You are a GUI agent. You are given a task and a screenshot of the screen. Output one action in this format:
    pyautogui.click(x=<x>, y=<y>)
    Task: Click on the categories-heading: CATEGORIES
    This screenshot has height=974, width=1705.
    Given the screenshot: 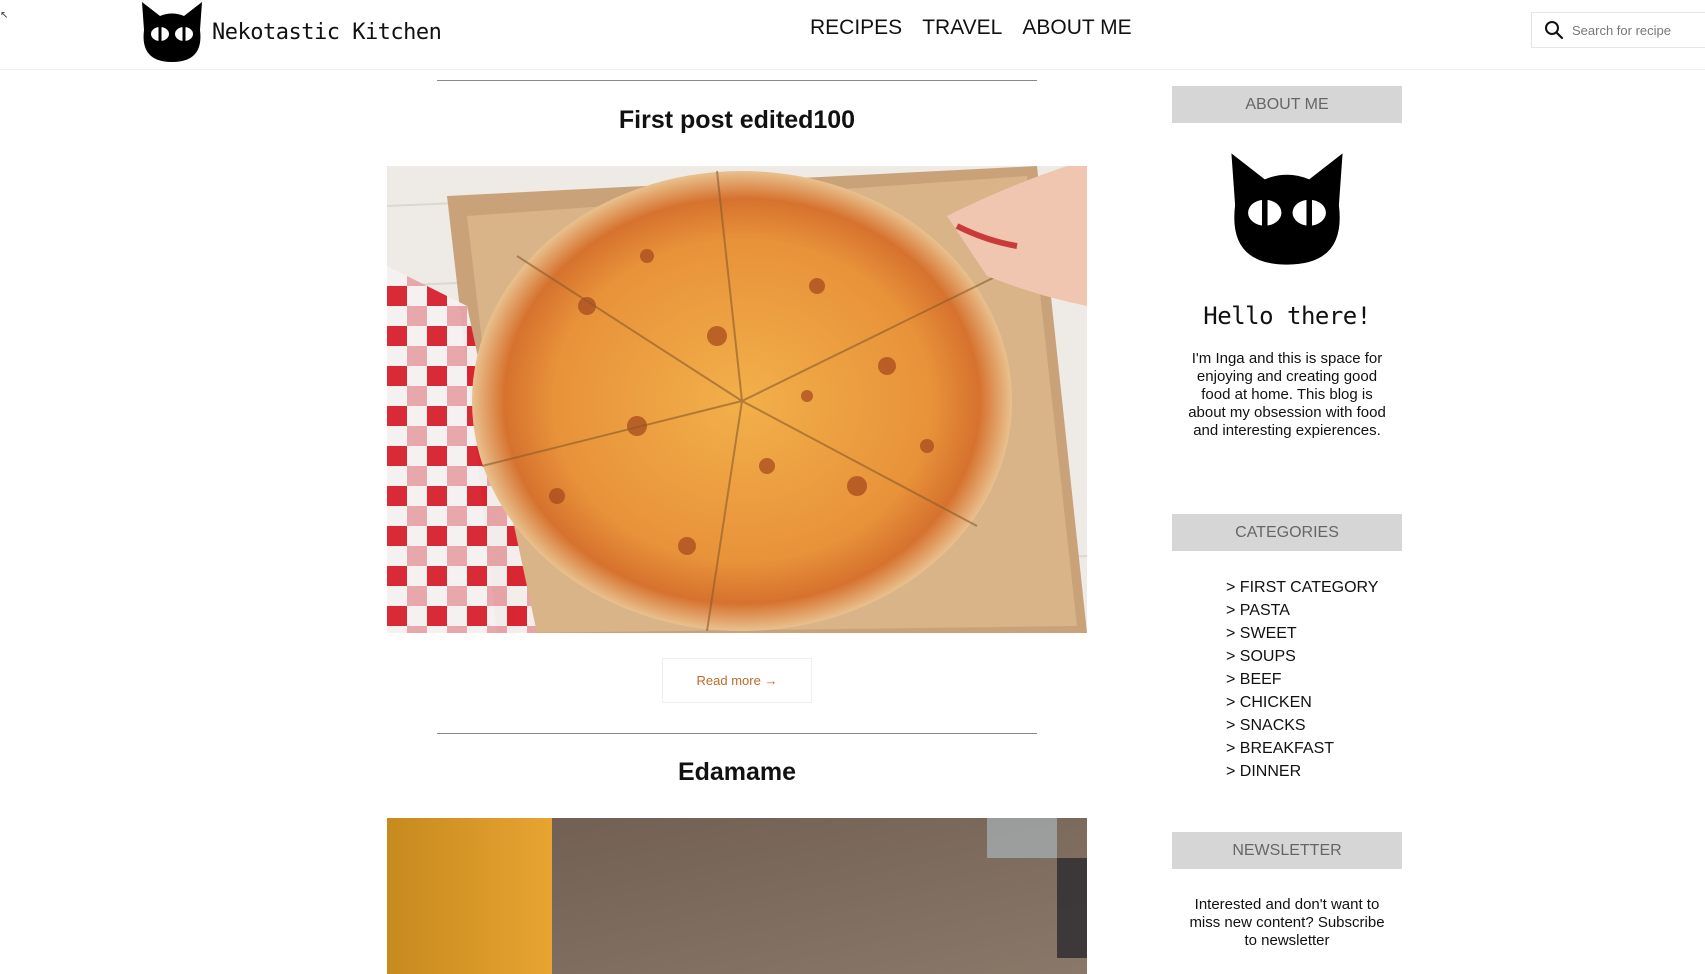 What is the action you would take?
    pyautogui.click(x=1287, y=532)
    